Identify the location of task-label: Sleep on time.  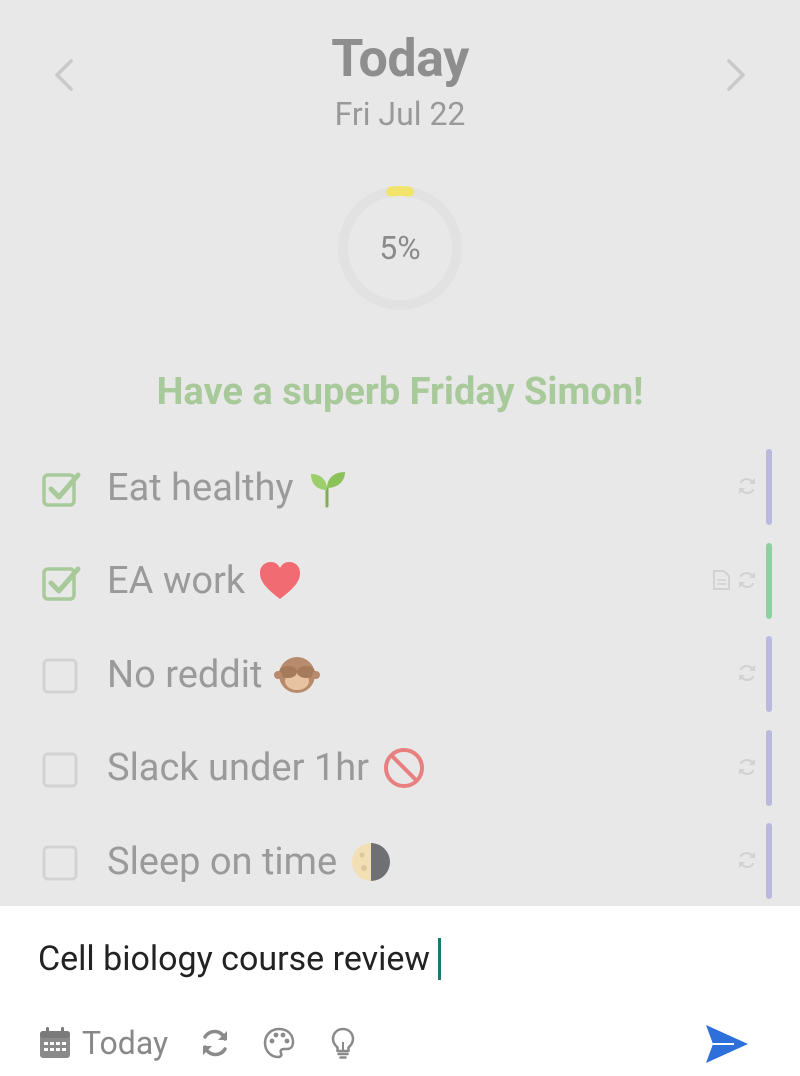
(250, 862).